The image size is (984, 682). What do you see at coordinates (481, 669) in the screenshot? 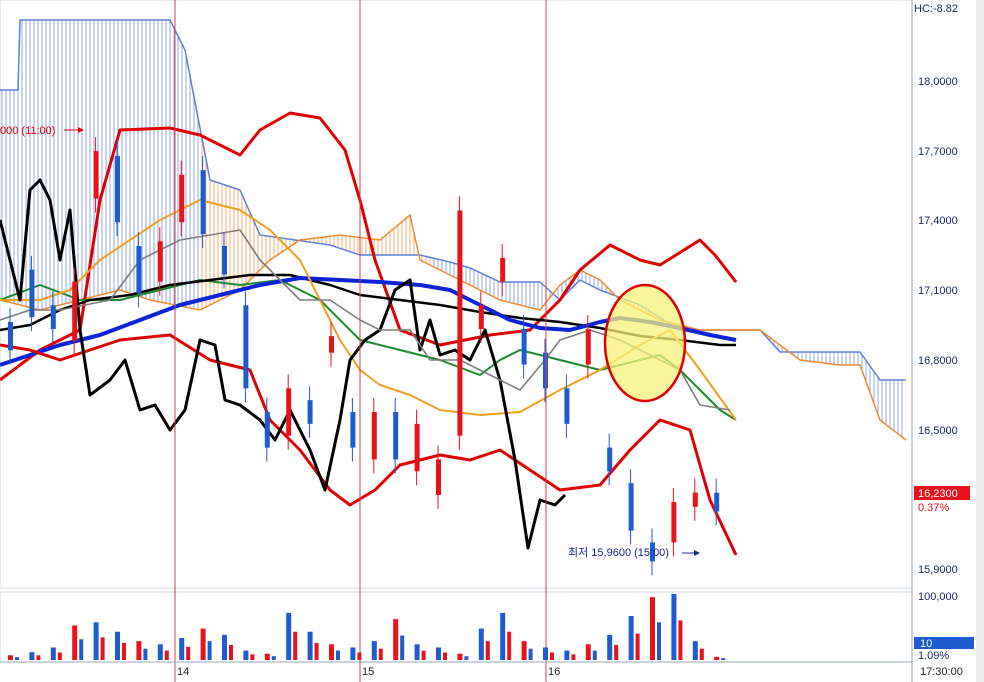
I see `time-axis: 14 15 16 17:30:00` at bounding box center [481, 669].